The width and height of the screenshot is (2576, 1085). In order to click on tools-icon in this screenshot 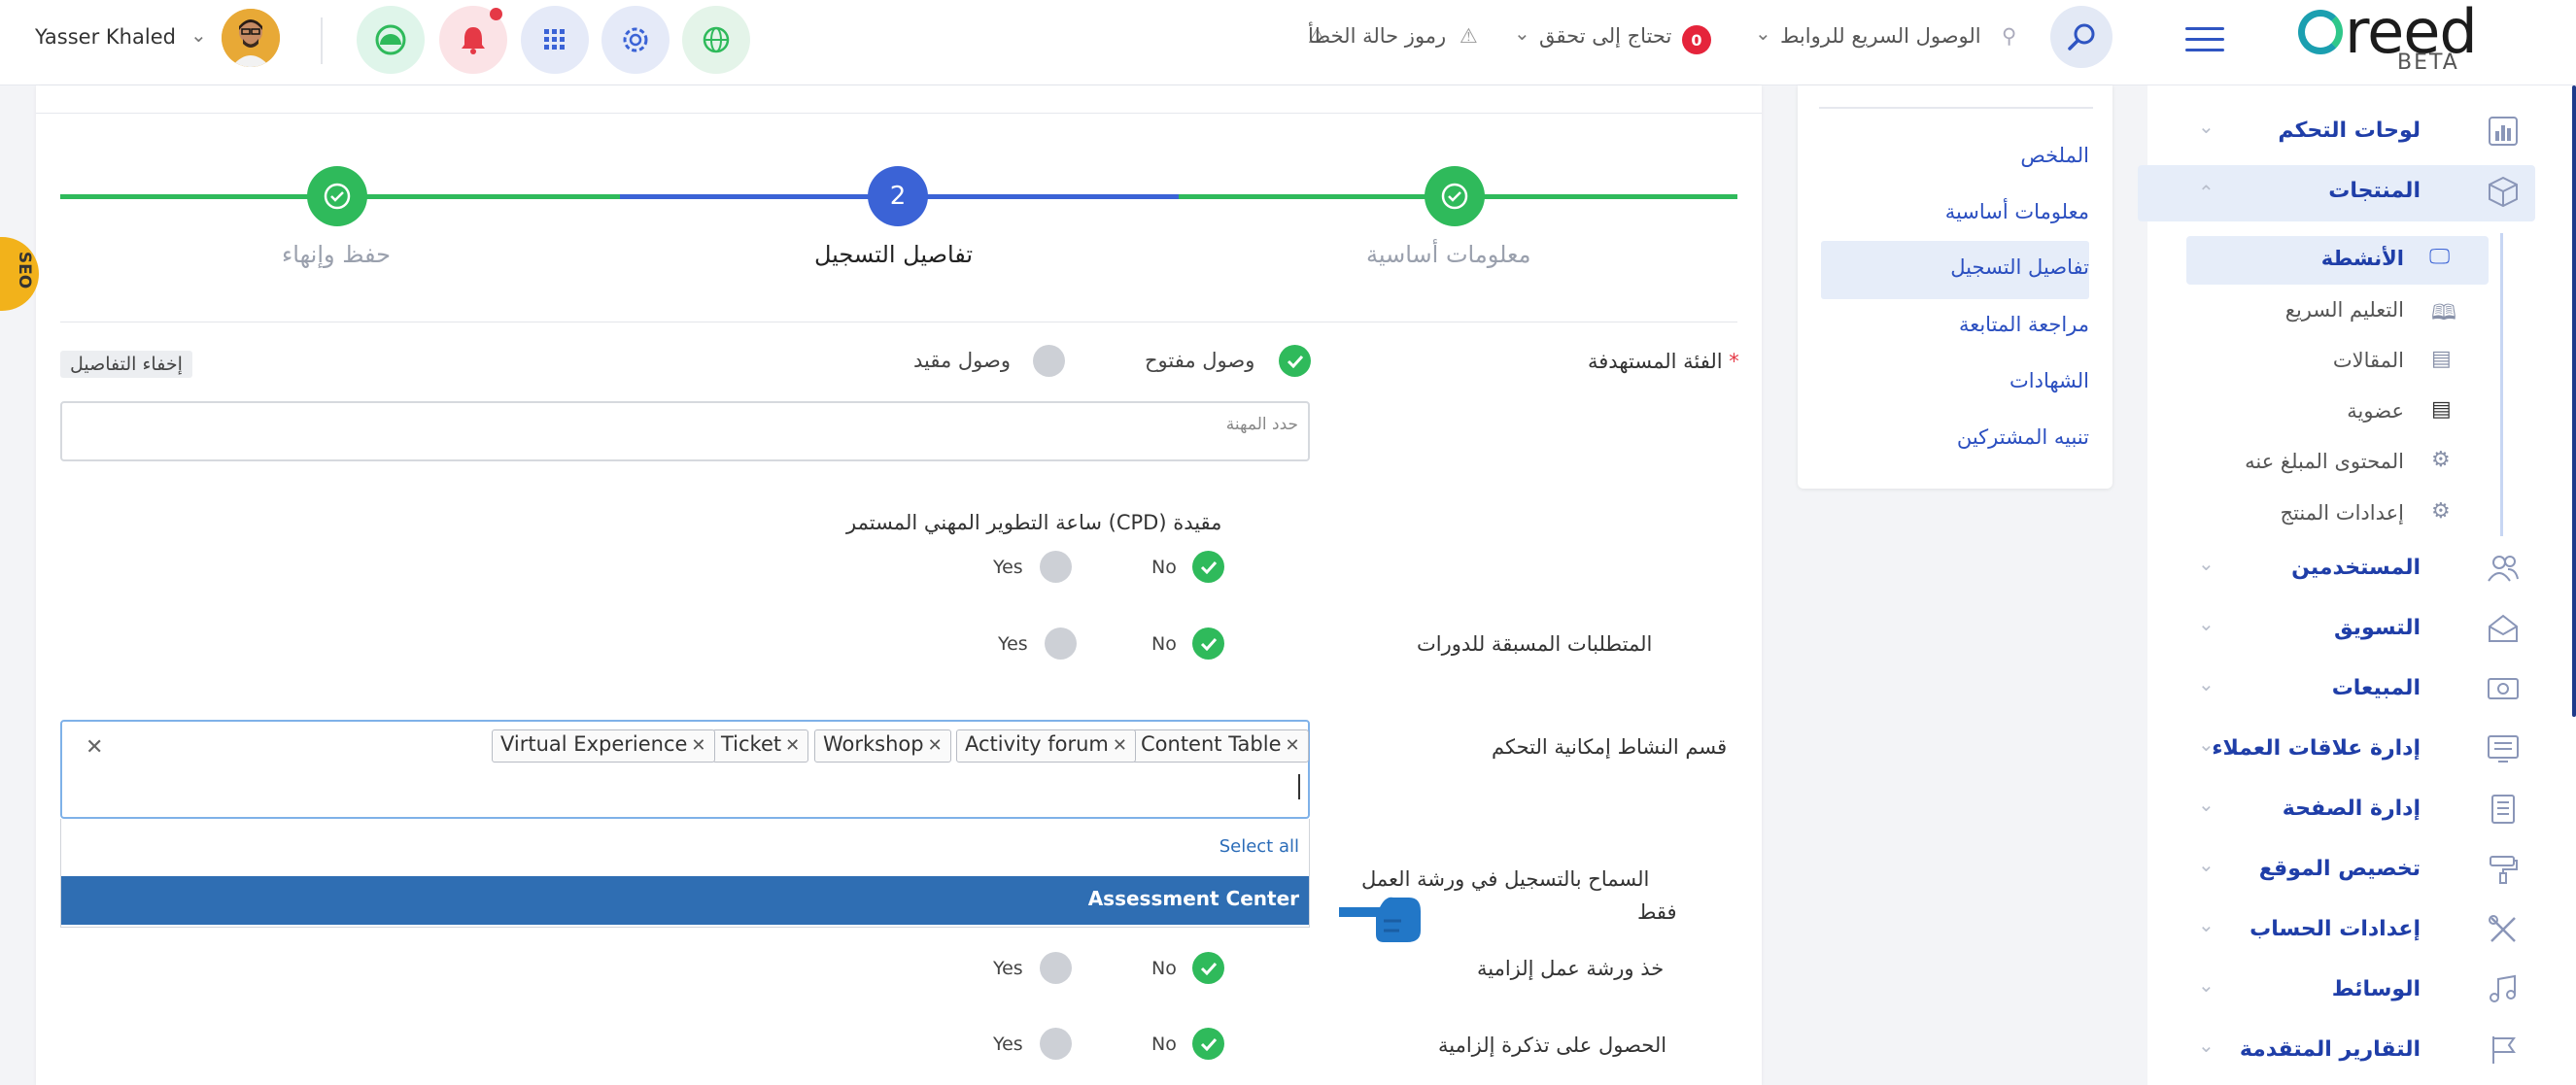, I will do `click(2503, 929)`.